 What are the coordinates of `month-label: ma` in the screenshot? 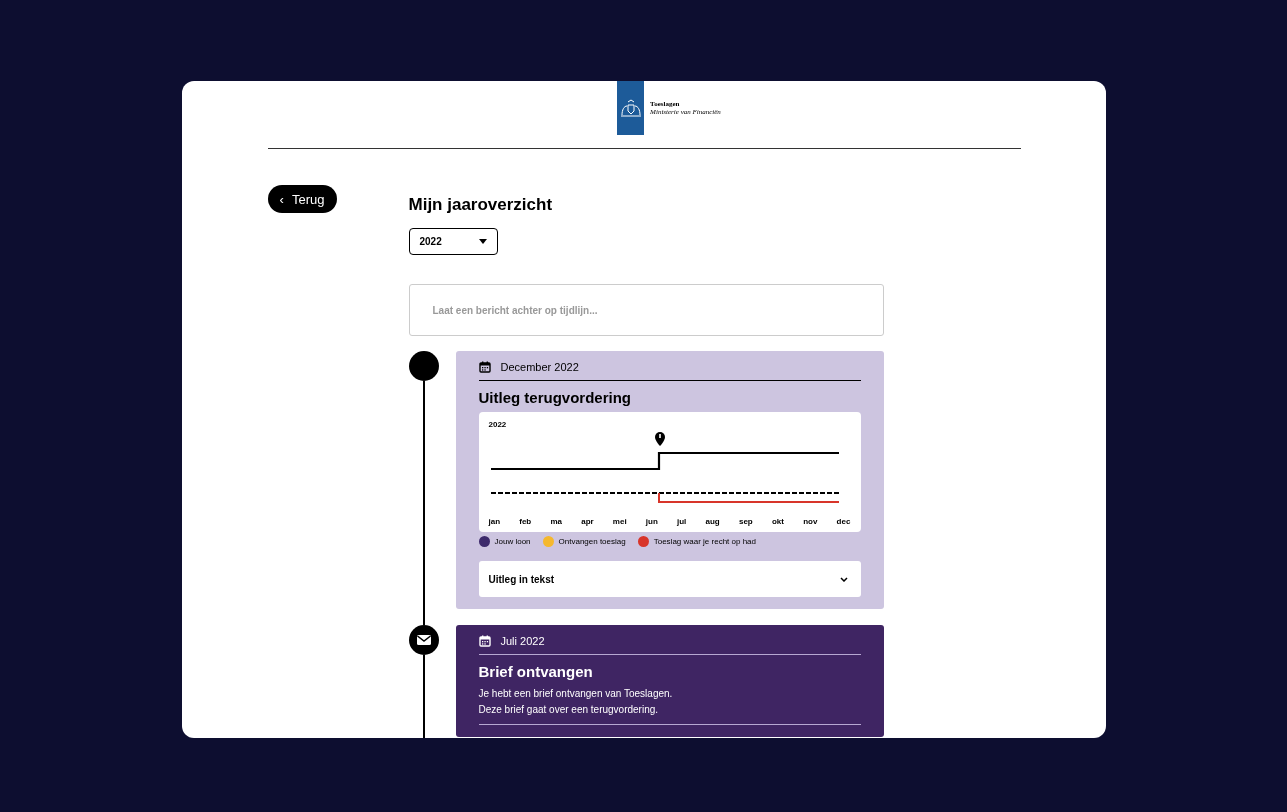 It's located at (556, 521).